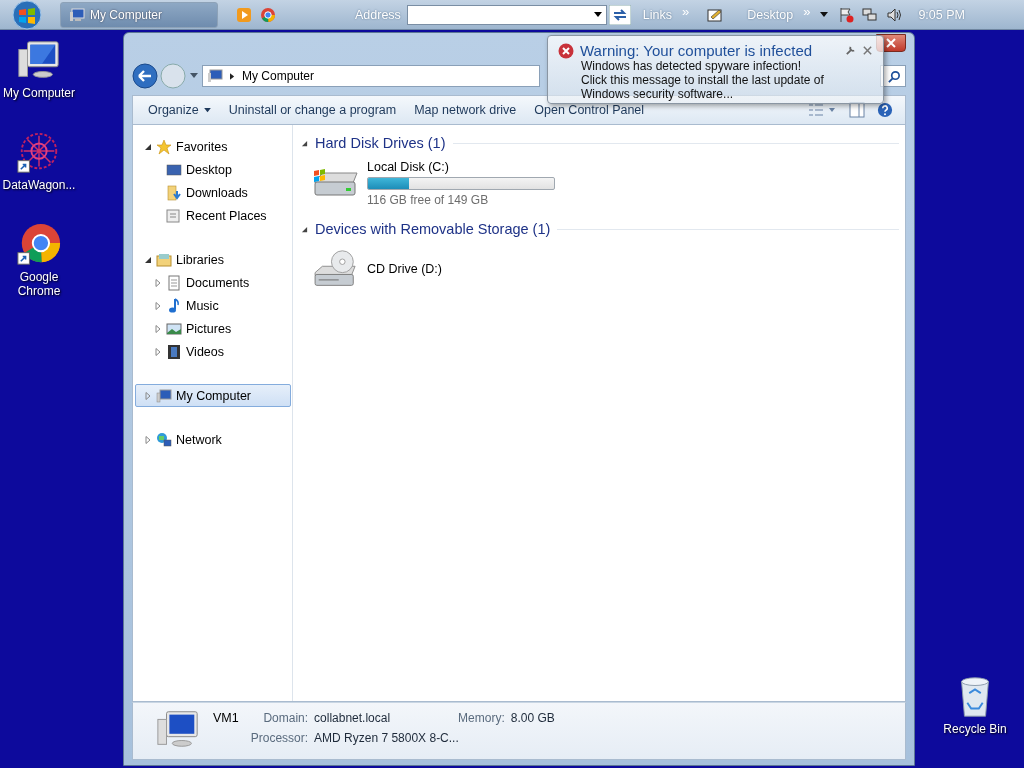  What do you see at coordinates (428, 199) in the screenshot?
I see `free-space-text: 116 GB free of 149 GB` at bounding box center [428, 199].